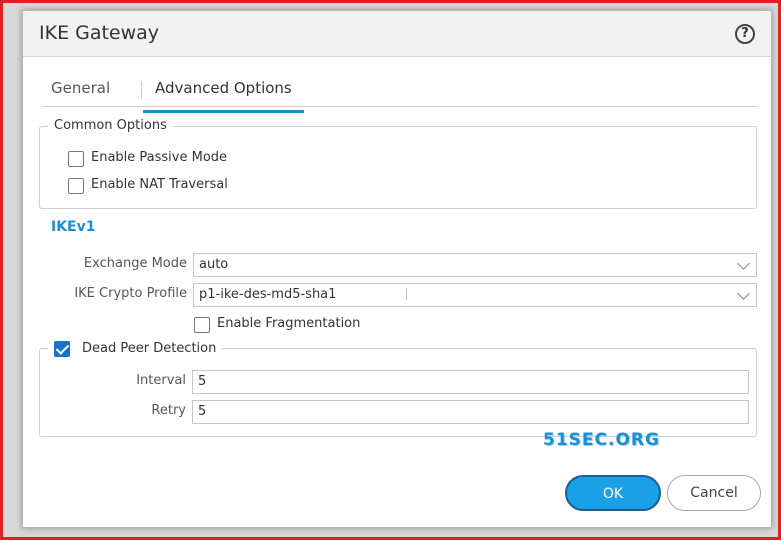  What do you see at coordinates (159, 157) in the screenshot?
I see `passive-mode-label: Enable Passive Mode` at bounding box center [159, 157].